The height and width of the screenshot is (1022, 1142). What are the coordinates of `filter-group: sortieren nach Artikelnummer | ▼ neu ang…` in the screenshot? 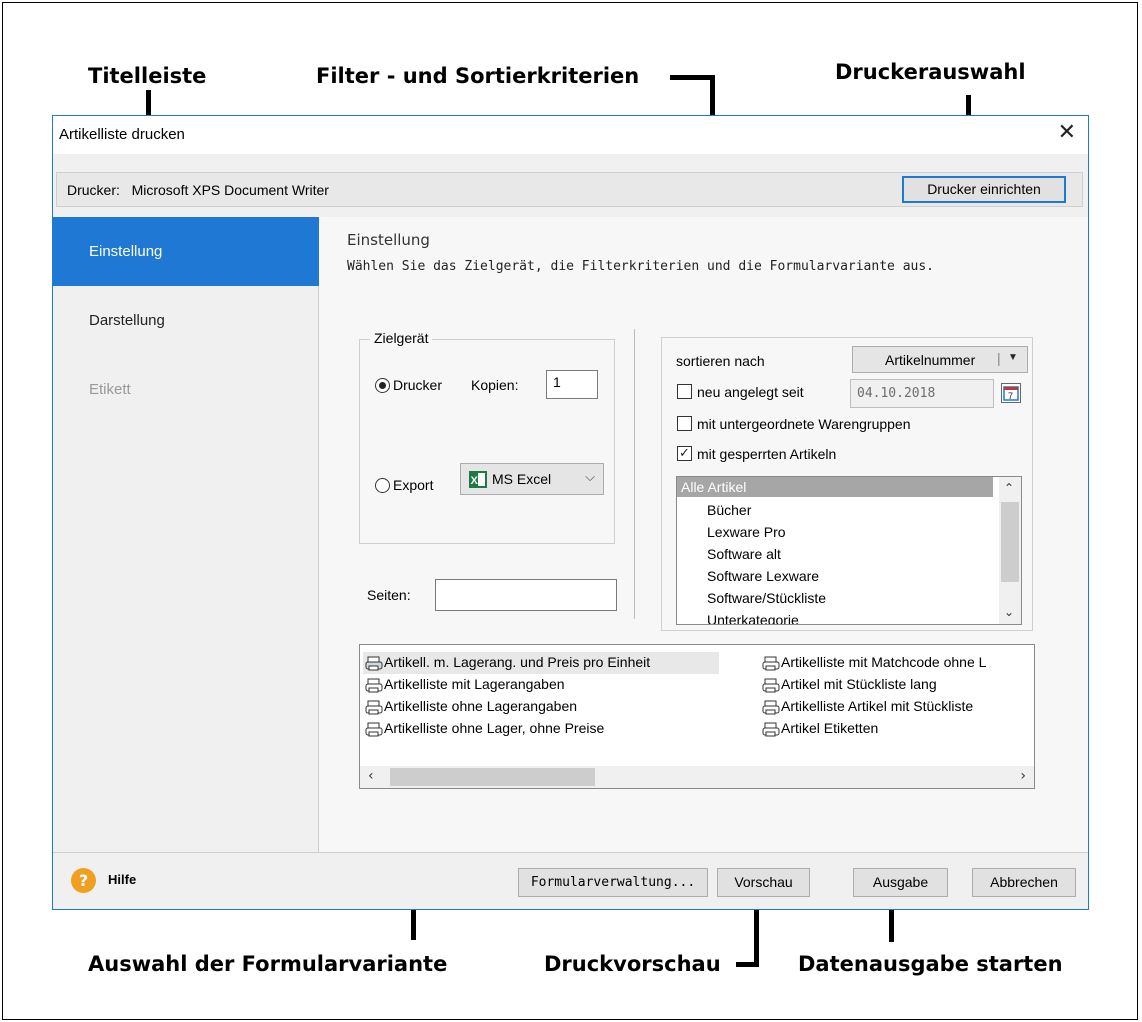 It's located at (847, 484).